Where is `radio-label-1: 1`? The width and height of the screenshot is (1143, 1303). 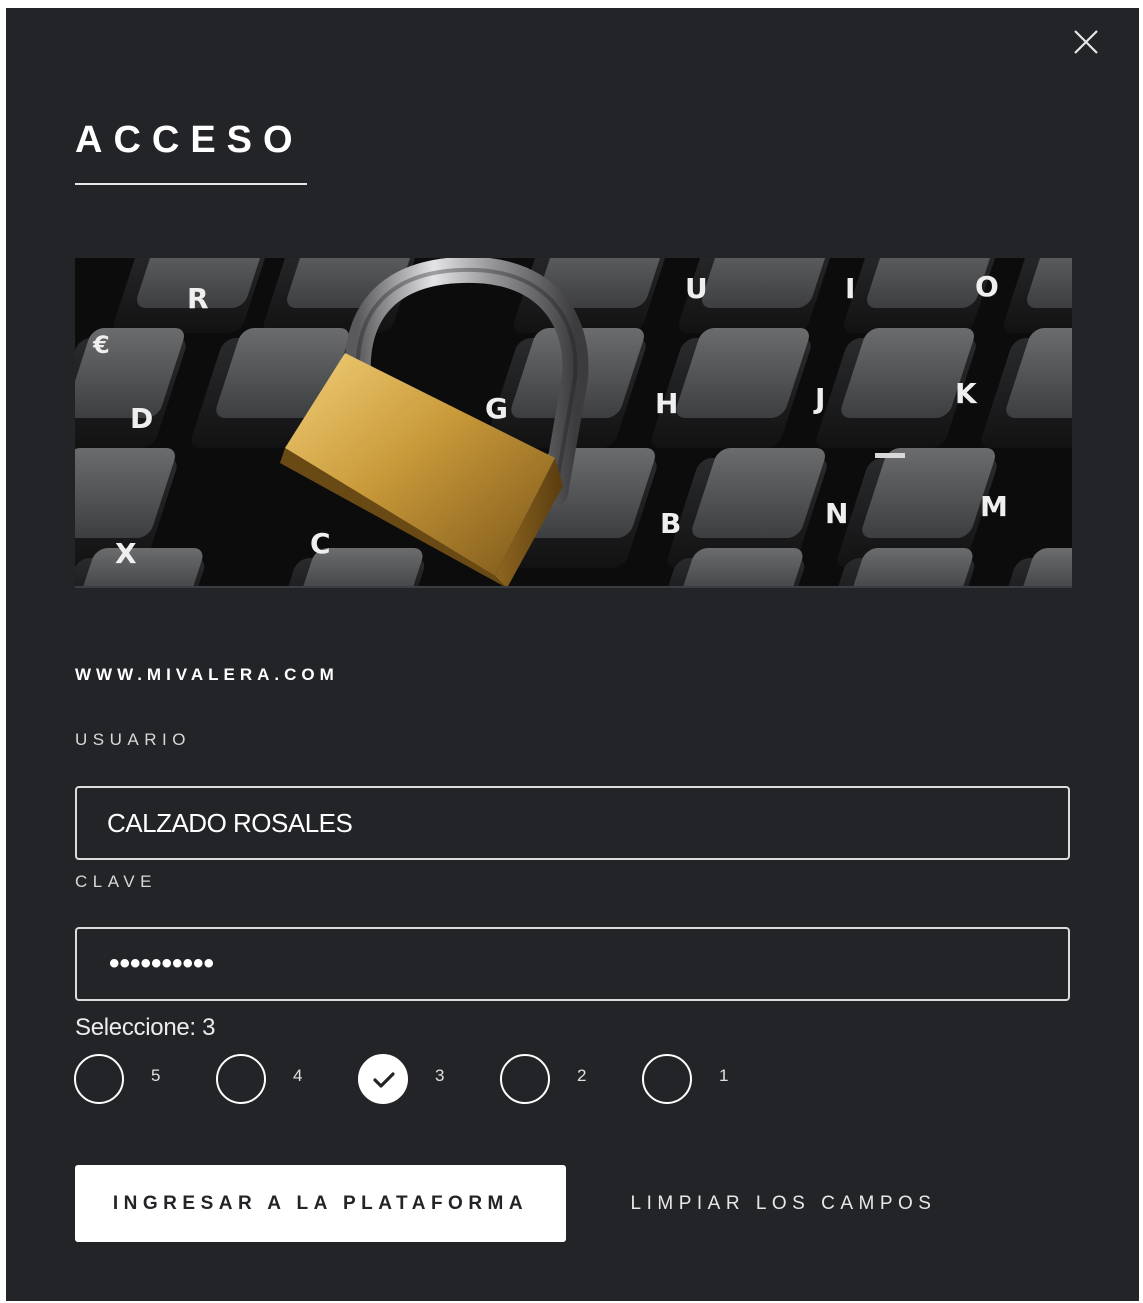 radio-label-1: 1 is located at coordinates (724, 1075).